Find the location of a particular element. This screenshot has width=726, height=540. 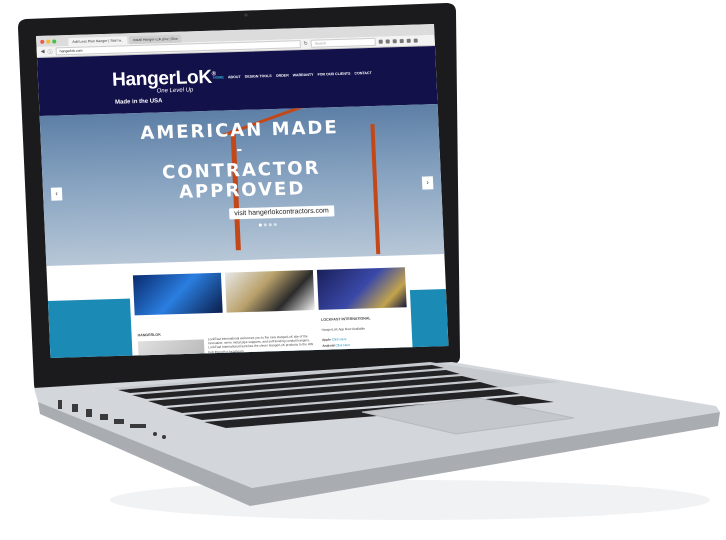

nav-order: ORDER is located at coordinates (282, 75).